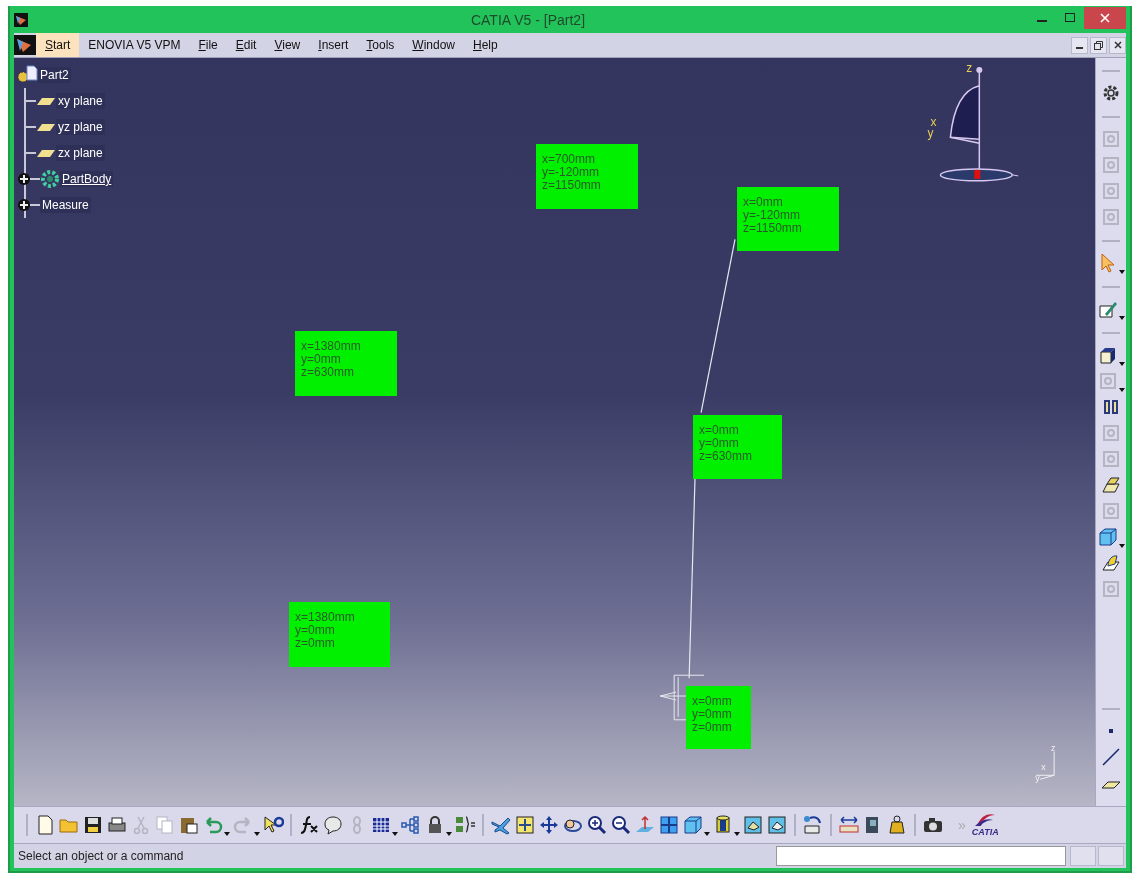 Image resolution: width=1132 pixels, height=875 pixels. What do you see at coordinates (1070, 17) in the screenshot?
I see `maximize-icon` at bounding box center [1070, 17].